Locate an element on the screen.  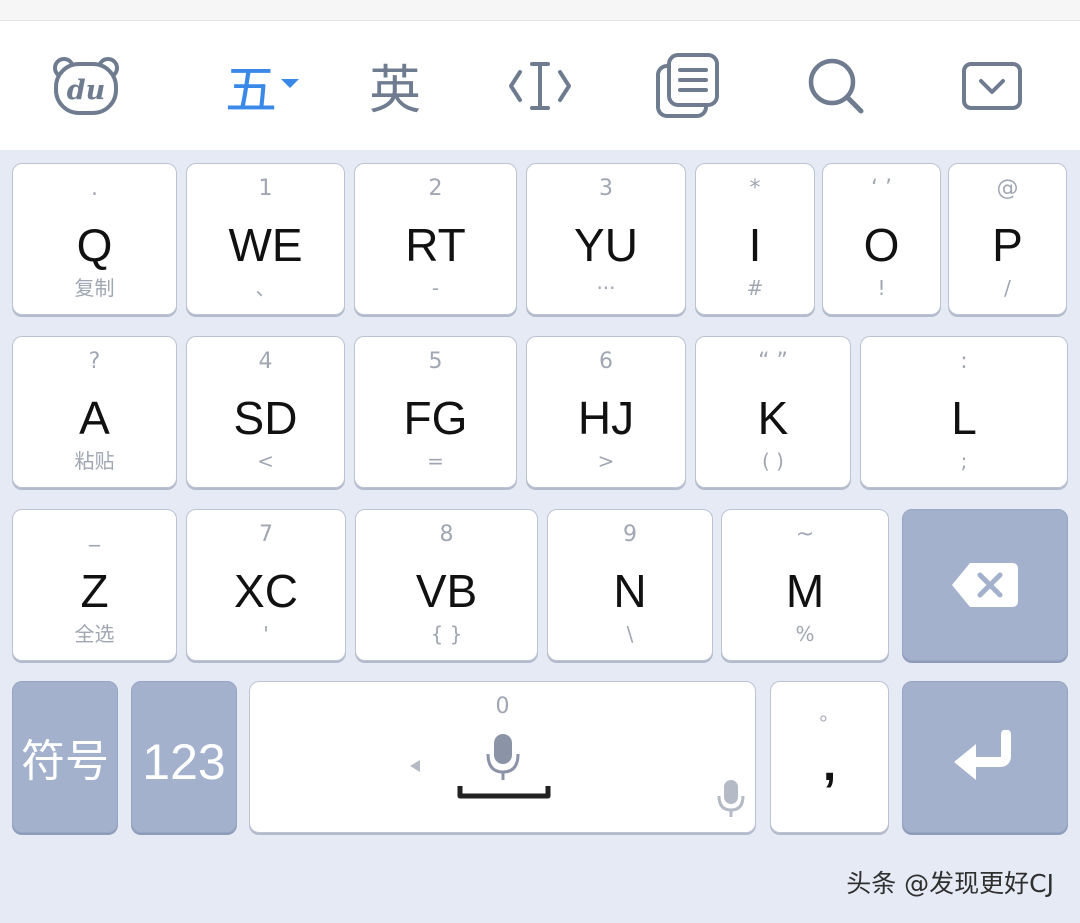
key-p: @ P / is located at coordinates (1007, 239).